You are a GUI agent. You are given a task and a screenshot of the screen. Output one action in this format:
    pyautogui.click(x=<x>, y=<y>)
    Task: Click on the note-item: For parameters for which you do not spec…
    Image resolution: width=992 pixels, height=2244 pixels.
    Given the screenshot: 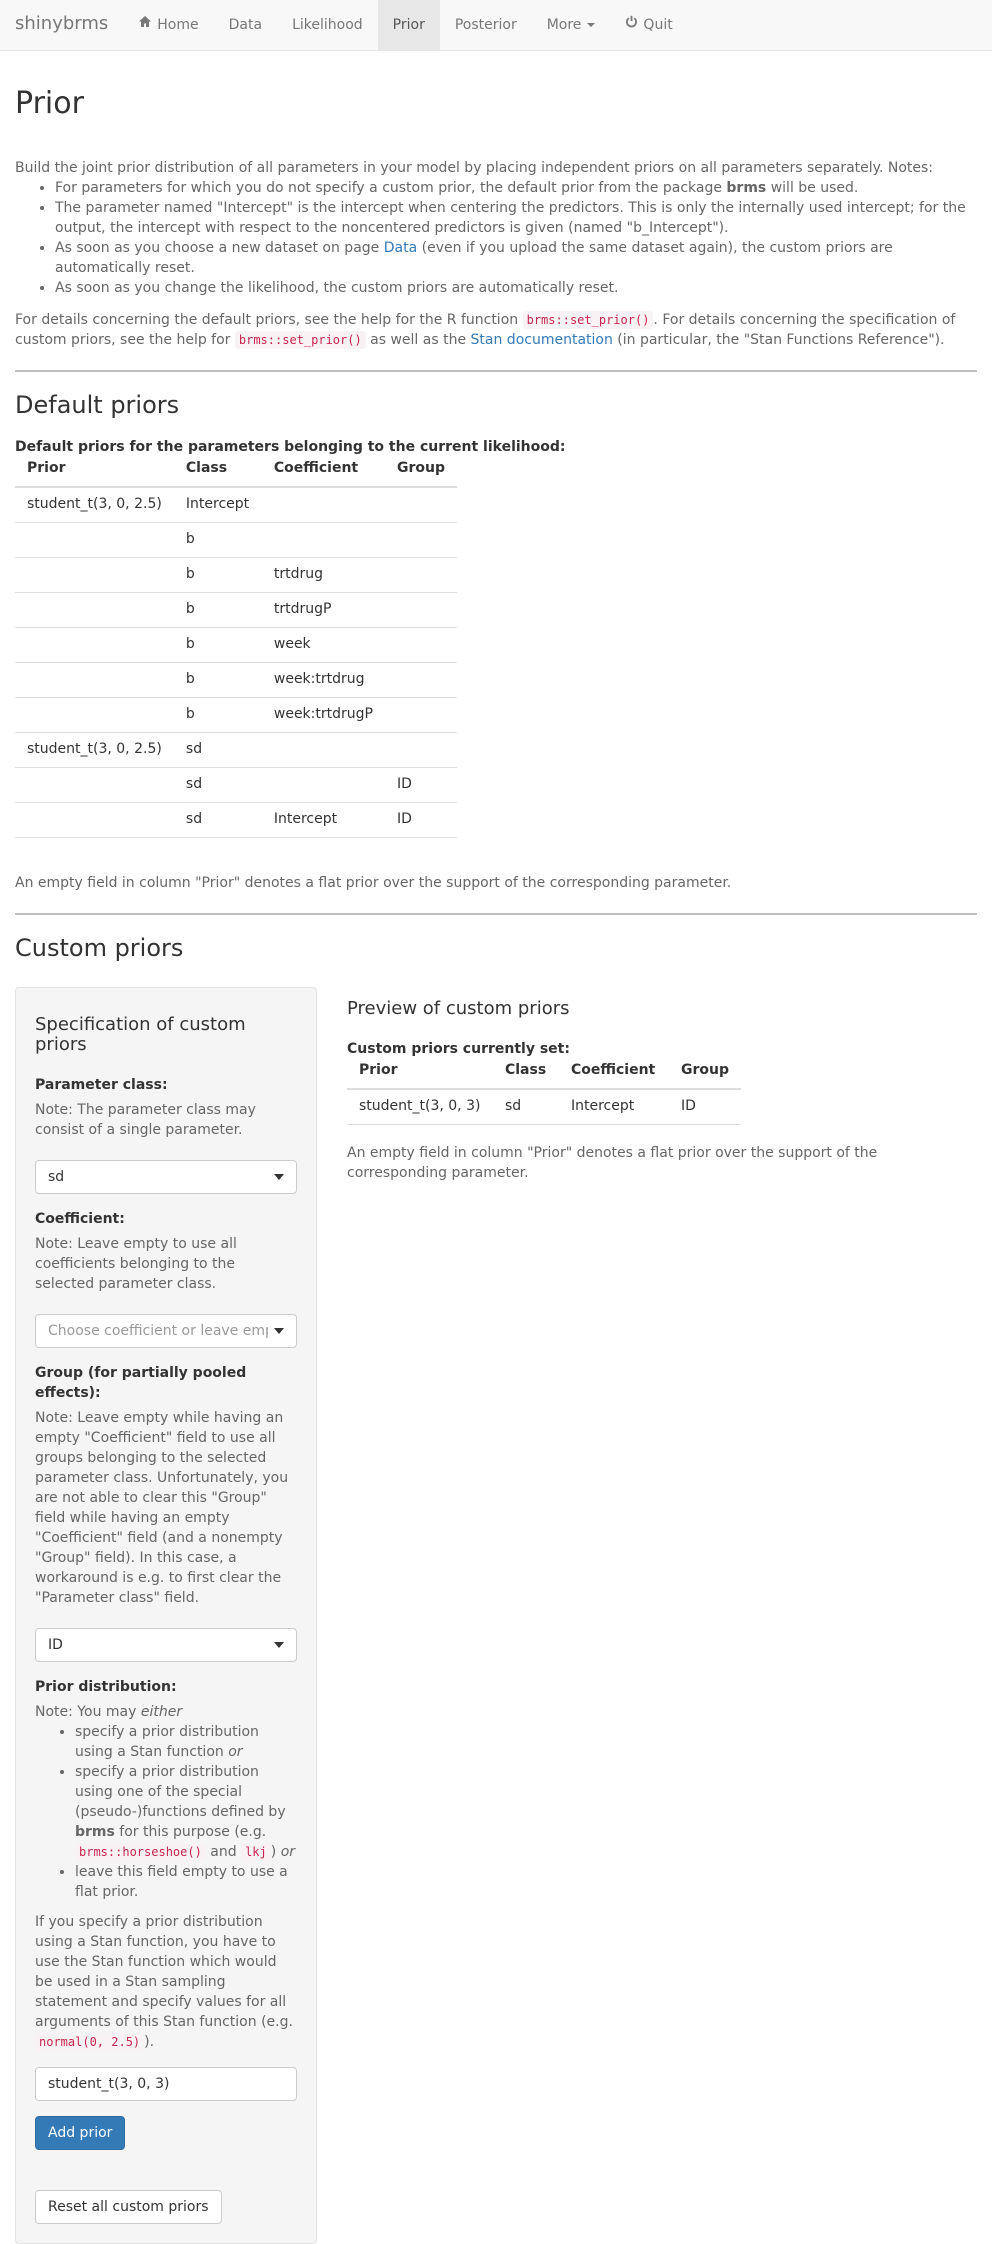 What is the action you would take?
    pyautogui.click(x=516, y=188)
    